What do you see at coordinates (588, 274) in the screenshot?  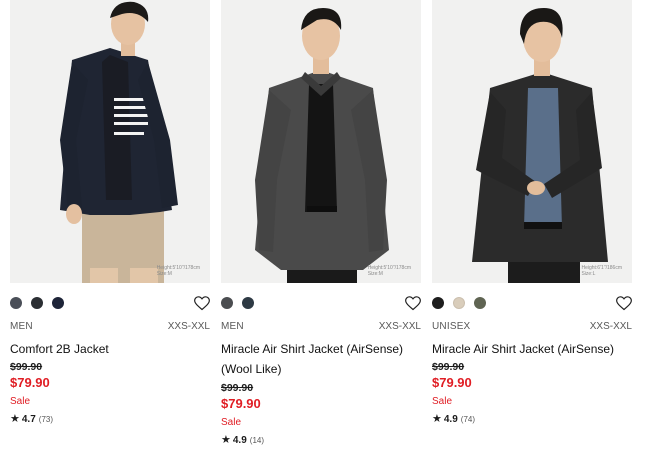 I see `model-size: Size:L` at bounding box center [588, 274].